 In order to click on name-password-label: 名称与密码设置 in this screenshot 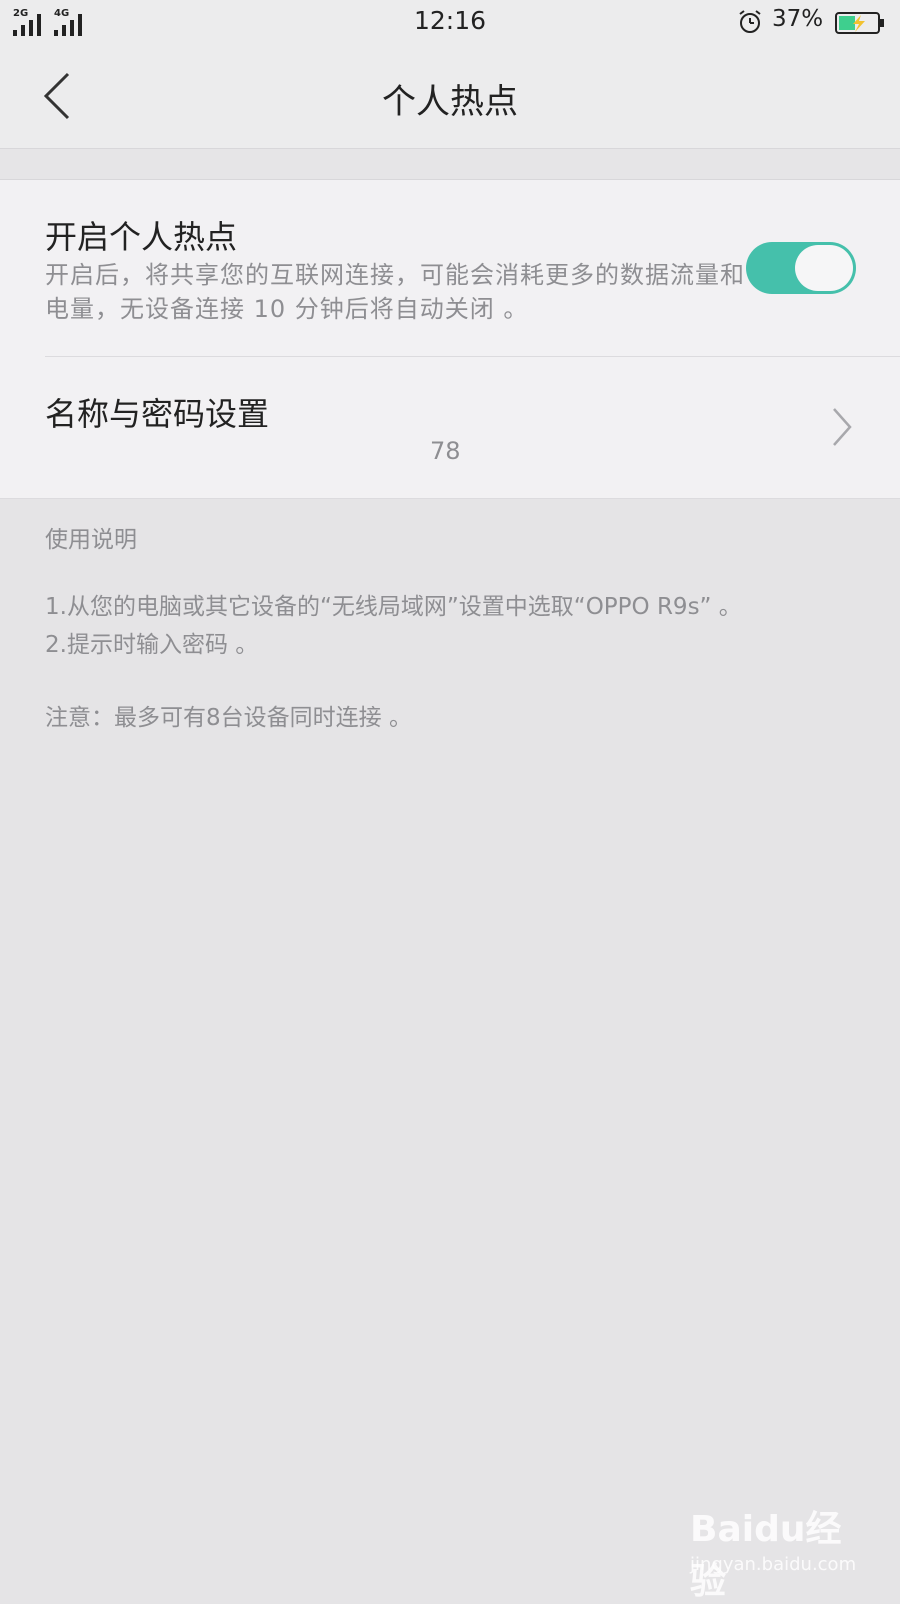, I will do `click(157, 414)`.